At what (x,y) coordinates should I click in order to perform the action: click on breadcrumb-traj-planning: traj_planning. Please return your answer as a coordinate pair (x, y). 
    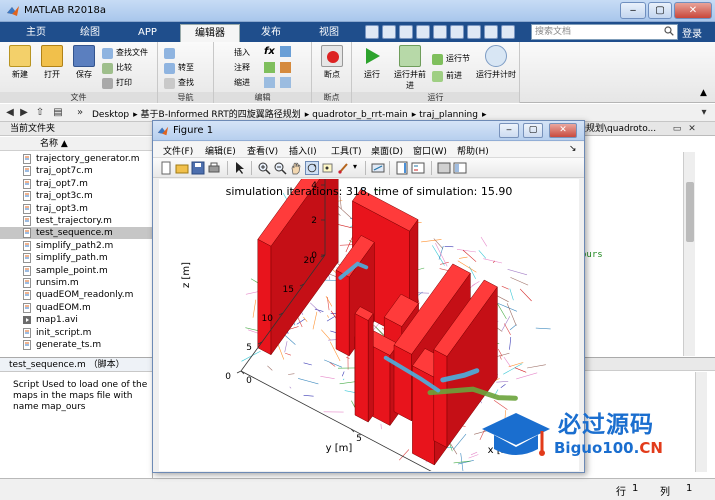
    Looking at the image, I should click on (448, 115).